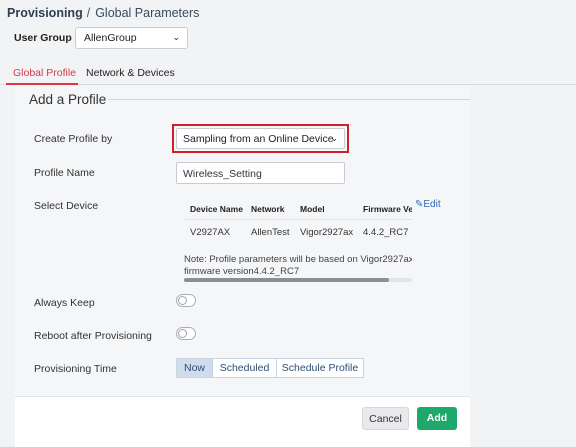 The height and width of the screenshot is (447, 576). I want to click on reboot-after-toggle, so click(186, 333).